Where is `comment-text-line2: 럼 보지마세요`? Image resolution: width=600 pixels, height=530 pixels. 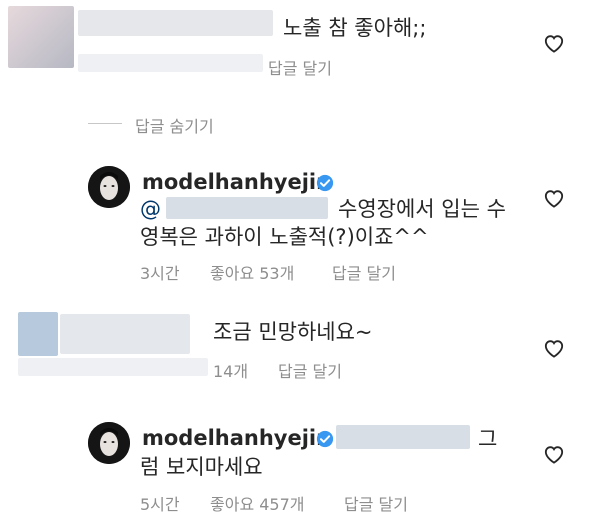
comment-text-line2: 럼 보지마세요 is located at coordinates (201, 467).